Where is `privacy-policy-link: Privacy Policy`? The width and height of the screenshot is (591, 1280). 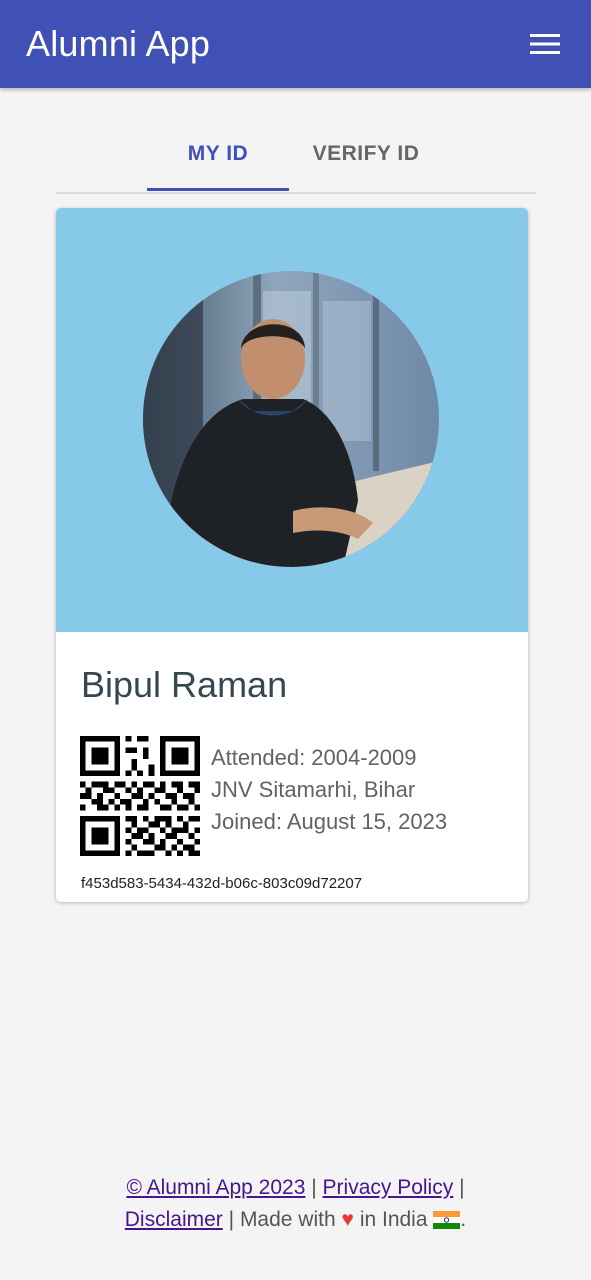 privacy-policy-link: Privacy Policy is located at coordinates (388, 1187).